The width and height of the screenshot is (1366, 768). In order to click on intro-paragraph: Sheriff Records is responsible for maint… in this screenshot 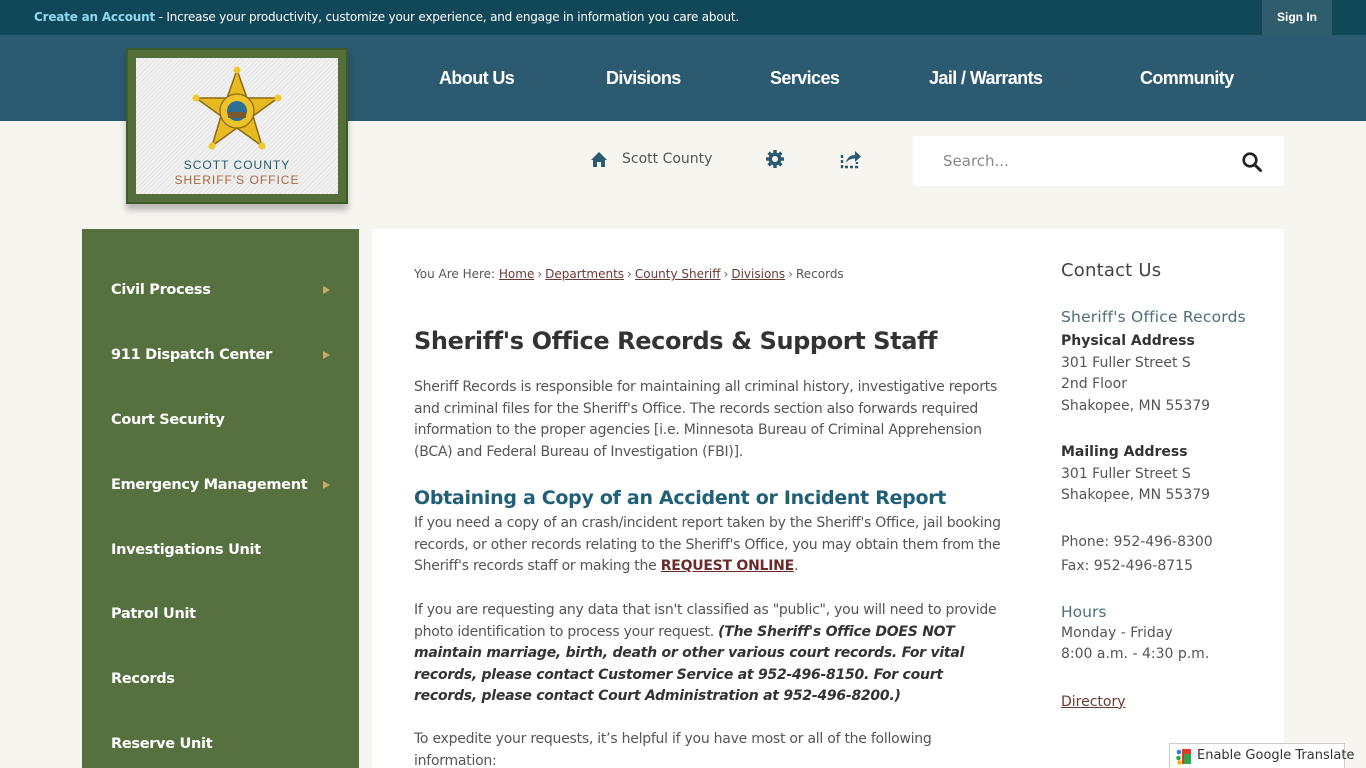, I will do `click(705, 419)`.